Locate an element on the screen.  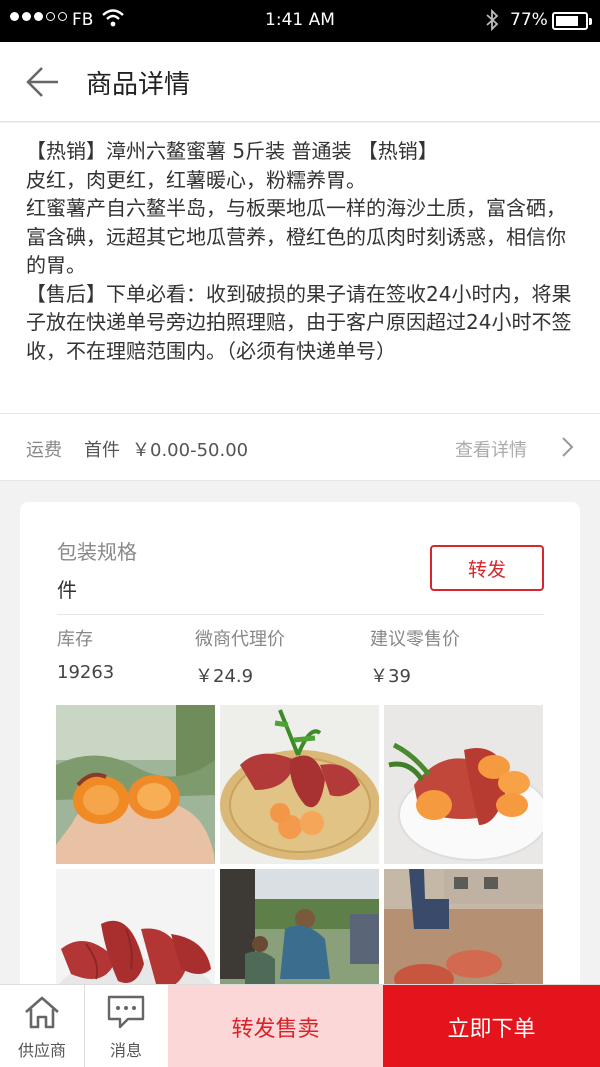
chevron-right-icon is located at coordinates (567, 449).